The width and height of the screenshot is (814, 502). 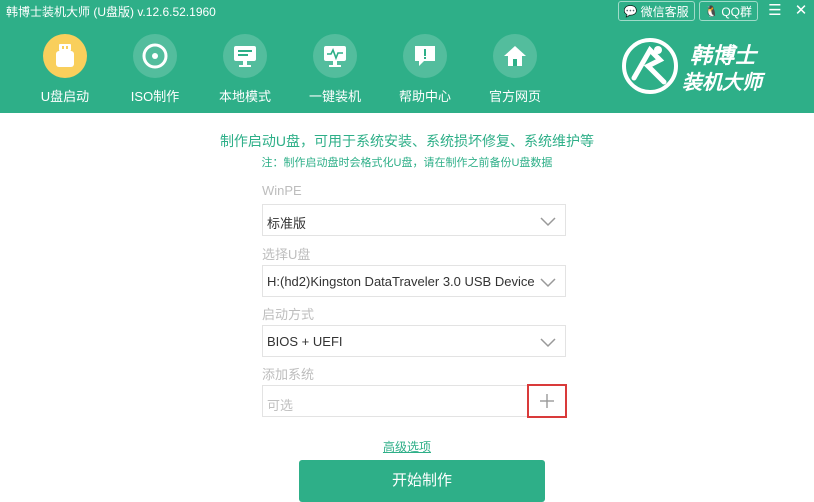 I want to click on wechat-service-button: 💬 微信客服, so click(x=656, y=11).